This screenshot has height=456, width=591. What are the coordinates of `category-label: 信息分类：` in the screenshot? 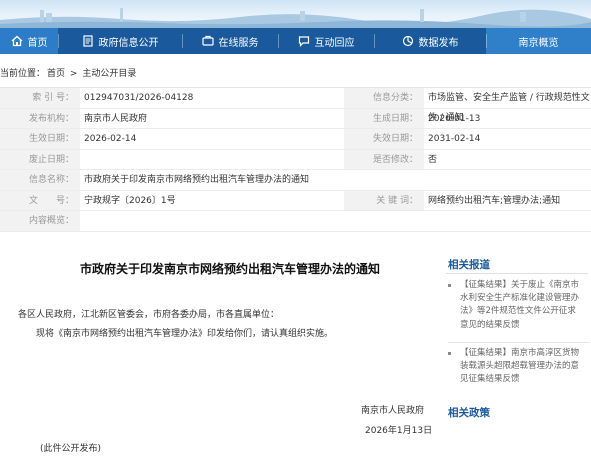 It's located at (384, 98).